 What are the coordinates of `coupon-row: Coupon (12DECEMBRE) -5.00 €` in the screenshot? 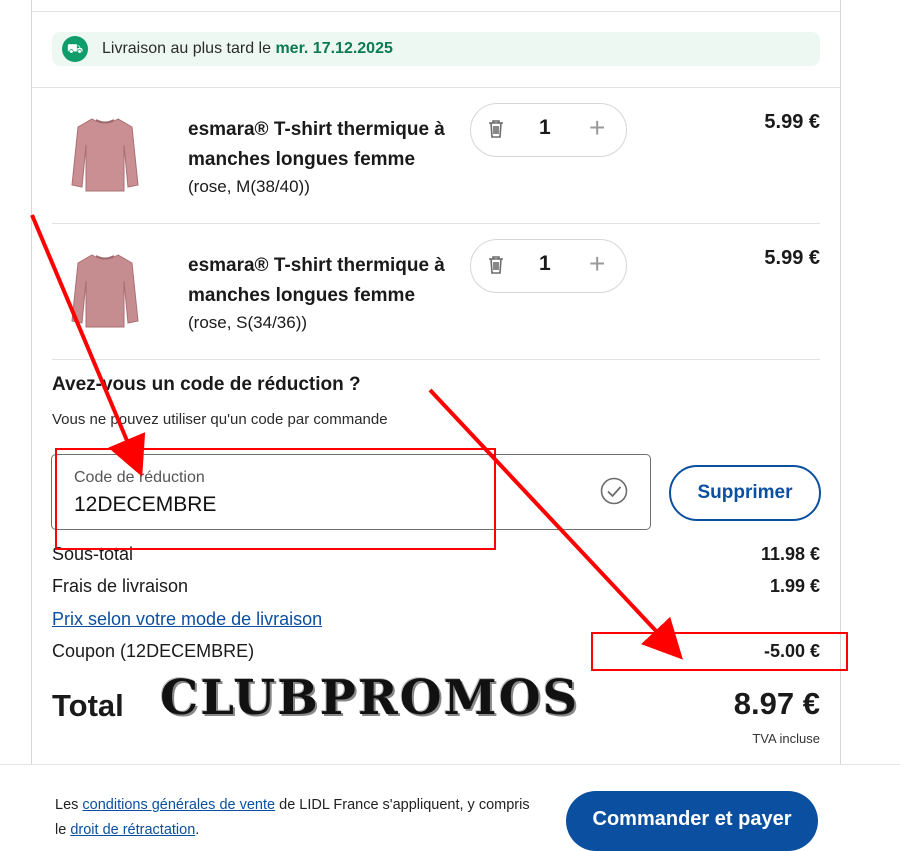 It's located at (436, 651).